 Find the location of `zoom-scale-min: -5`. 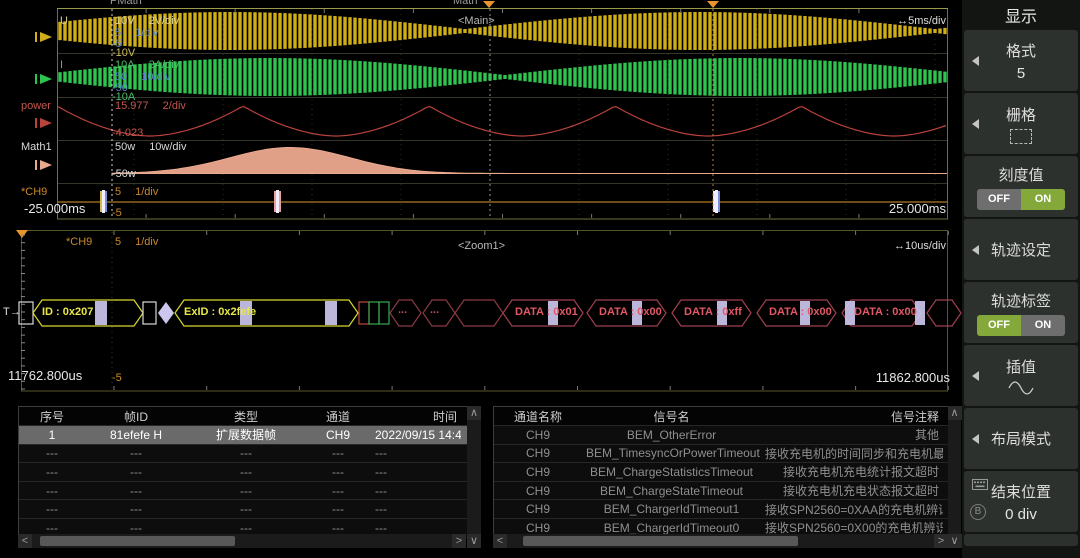

zoom-scale-min: -5 is located at coordinates (117, 378).